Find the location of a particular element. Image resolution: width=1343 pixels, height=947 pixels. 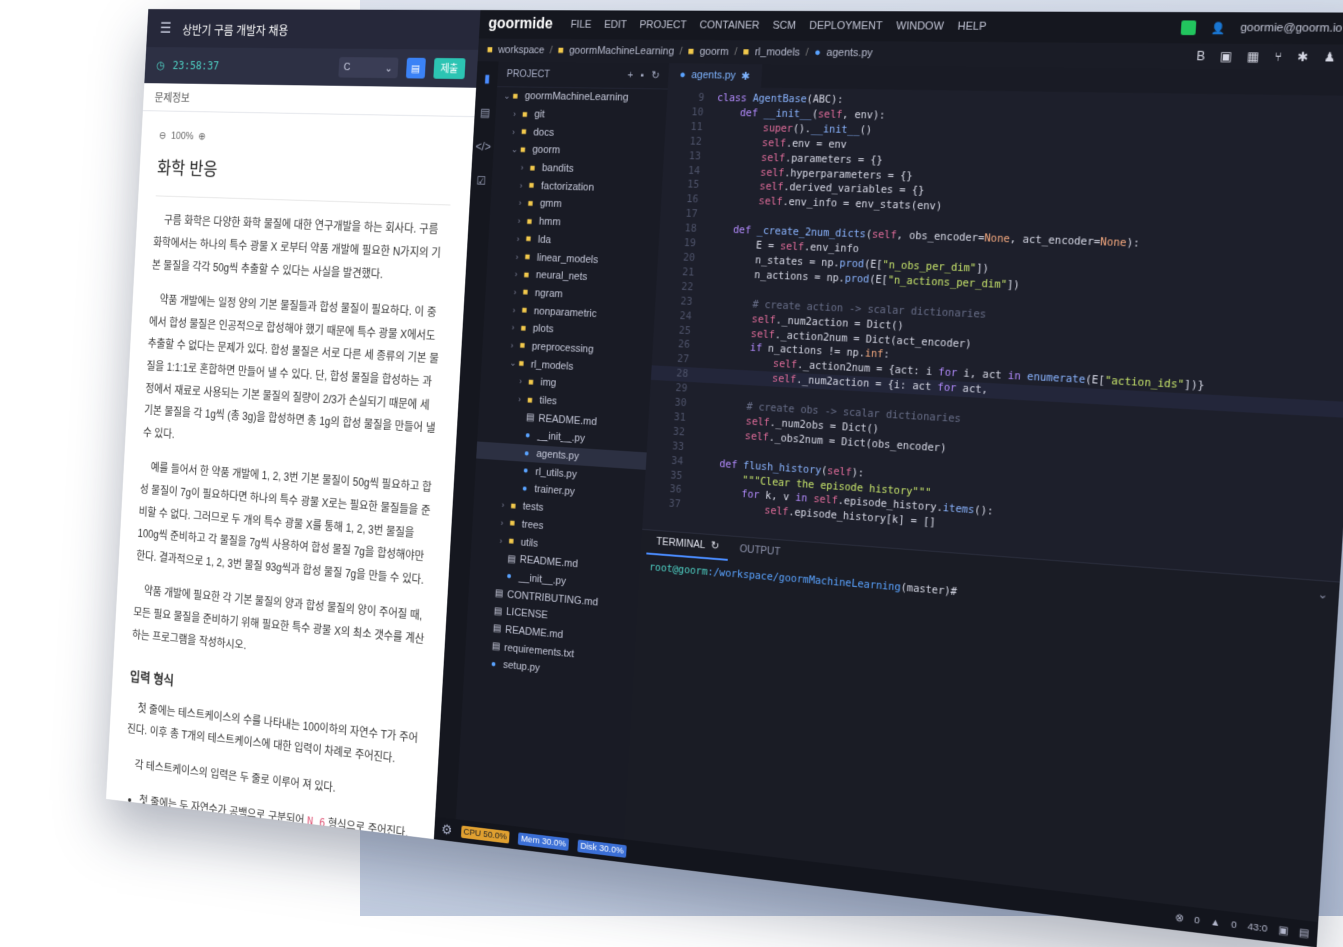

user-email: goormie@goorm.io is located at coordinates (1291, 28).